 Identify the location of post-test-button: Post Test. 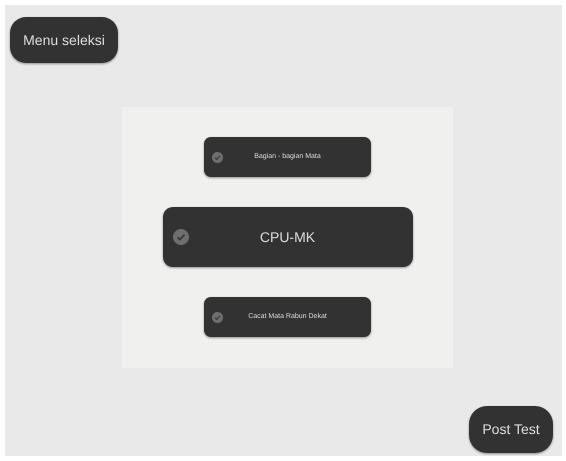
(511, 429).